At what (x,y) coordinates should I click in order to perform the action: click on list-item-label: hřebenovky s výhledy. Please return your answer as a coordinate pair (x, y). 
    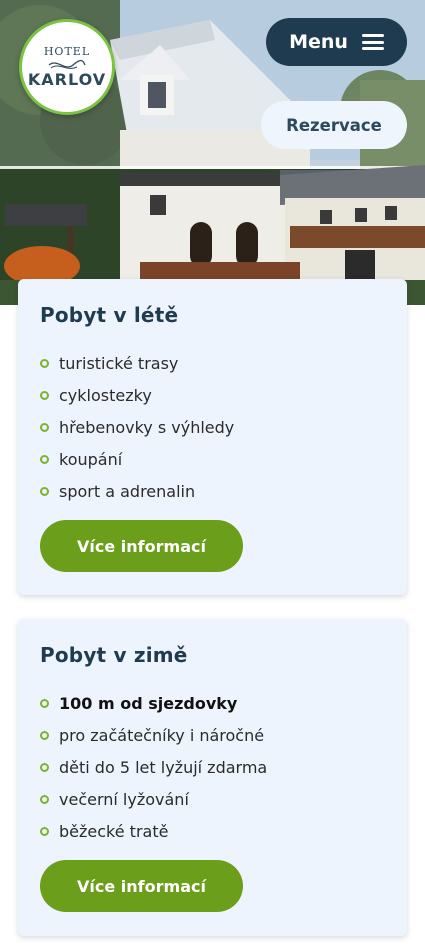
    Looking at the image, I should click on (147, 427).